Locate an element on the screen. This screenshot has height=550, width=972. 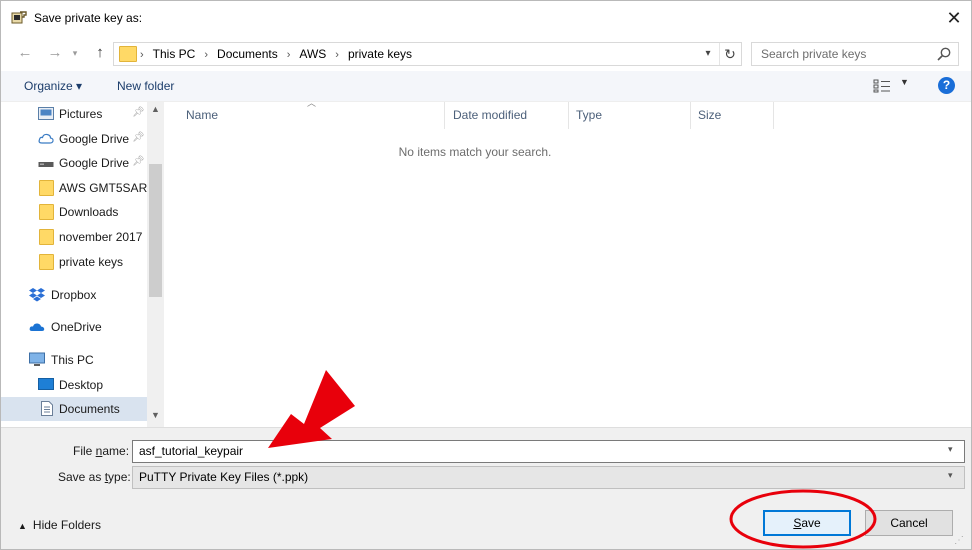
empty-message: No items match your search. is located at coordinates (475, 152).